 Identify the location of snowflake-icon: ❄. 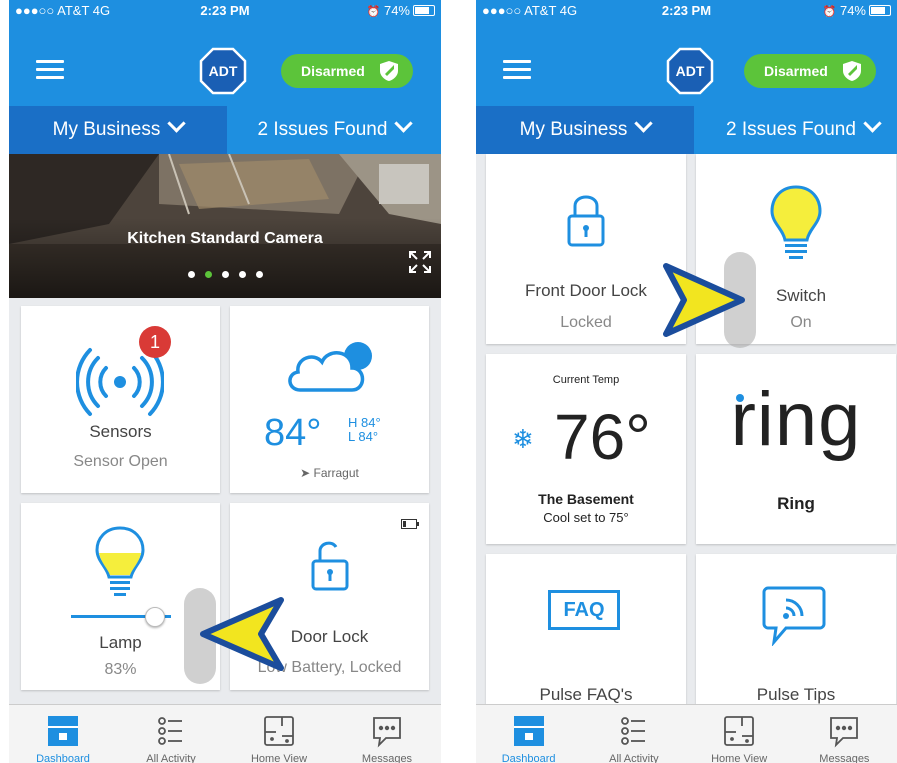
(523, 439).